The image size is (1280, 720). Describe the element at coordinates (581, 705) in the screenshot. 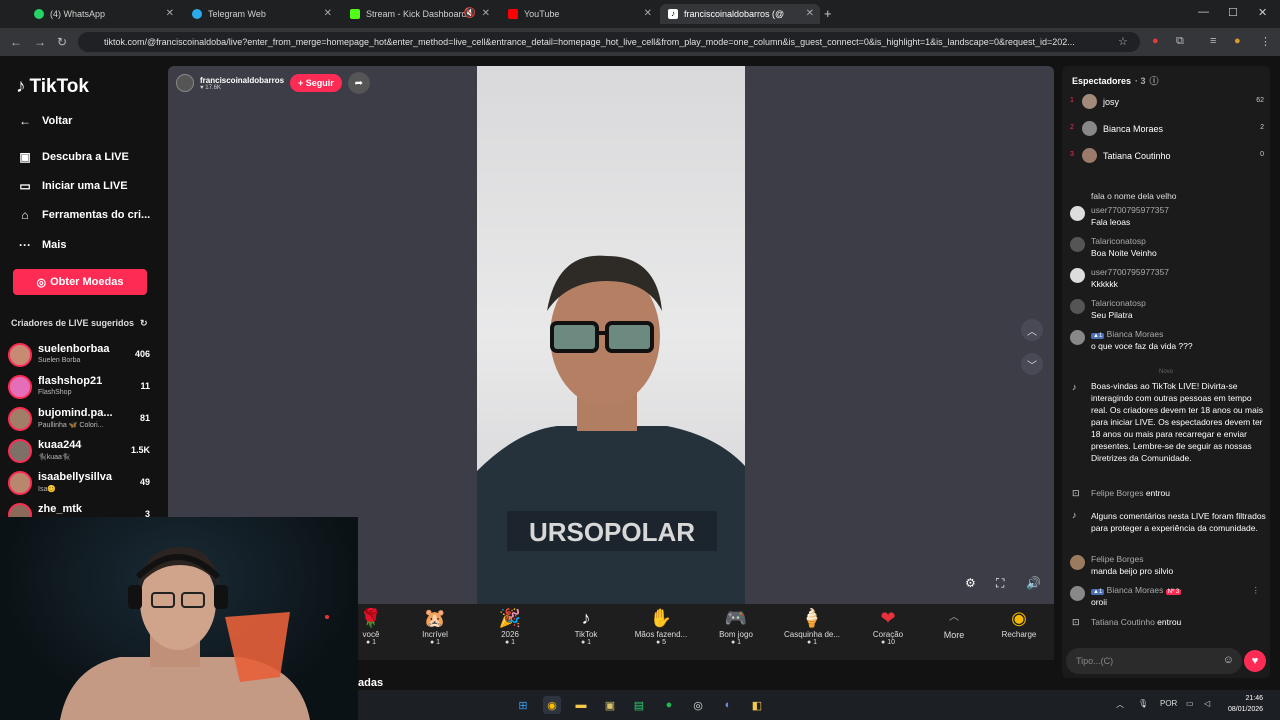

I see `file-explorer-icon: ▬` at that location.